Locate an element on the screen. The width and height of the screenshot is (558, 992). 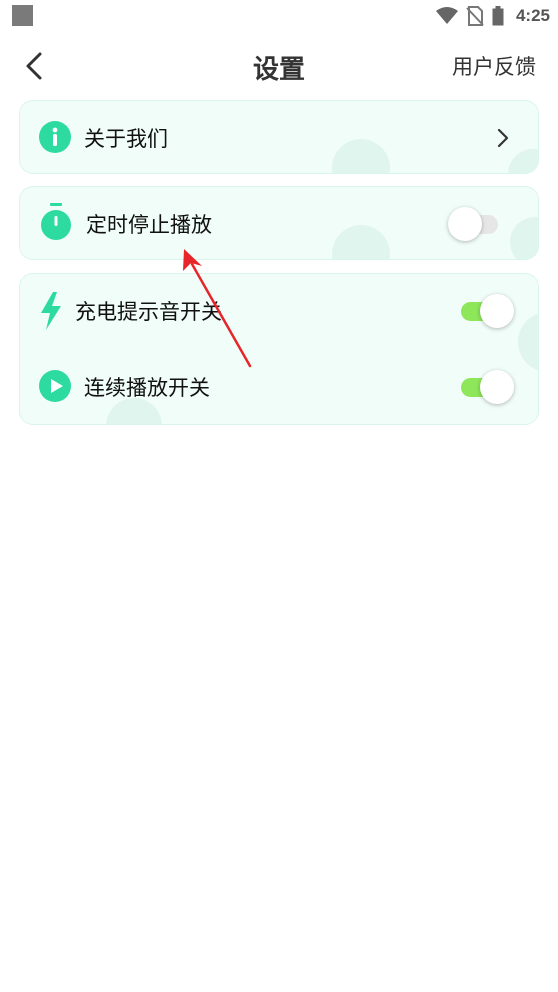
continuous-play-toggle is located at coordinates (487, 387).